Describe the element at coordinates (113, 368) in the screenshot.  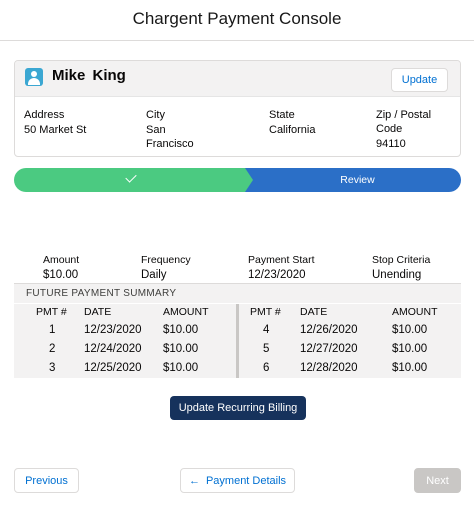
I see `pmt-date: 12/25/2020` at that location.